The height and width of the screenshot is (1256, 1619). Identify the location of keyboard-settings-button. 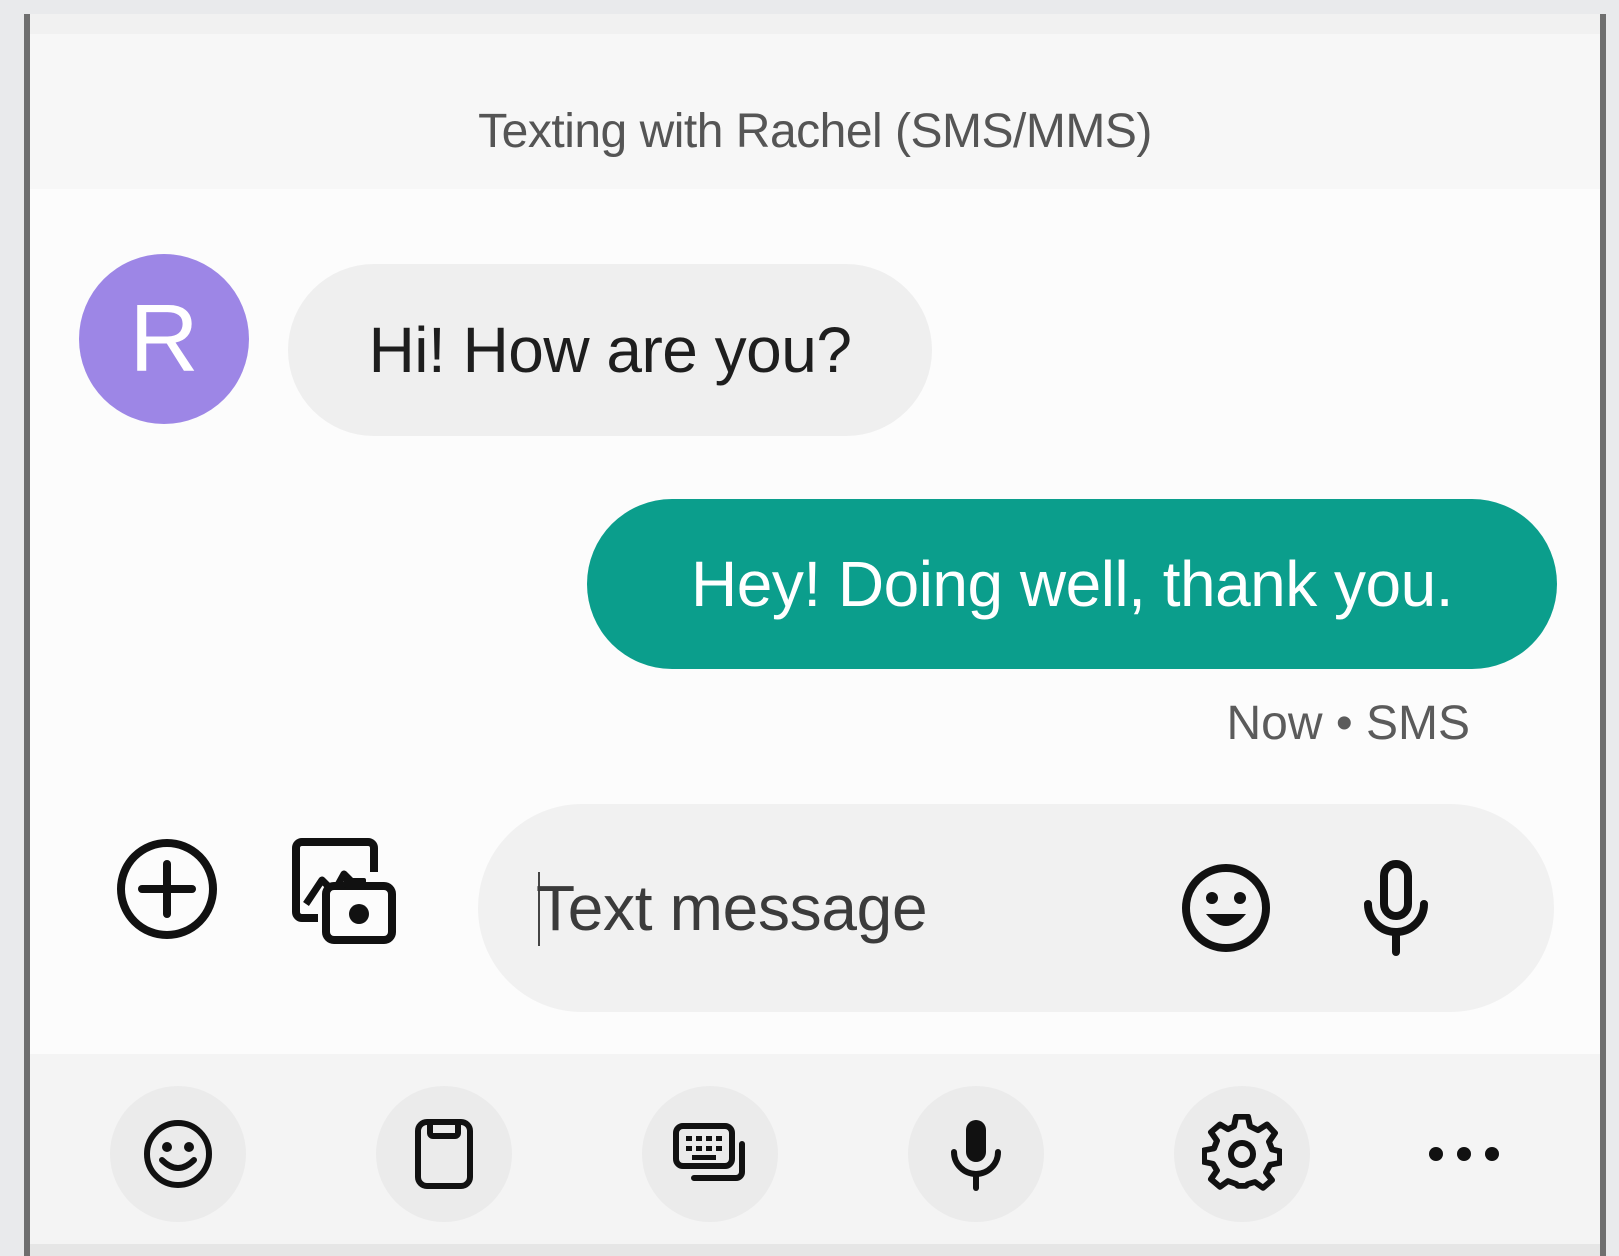
(1242, 1154).